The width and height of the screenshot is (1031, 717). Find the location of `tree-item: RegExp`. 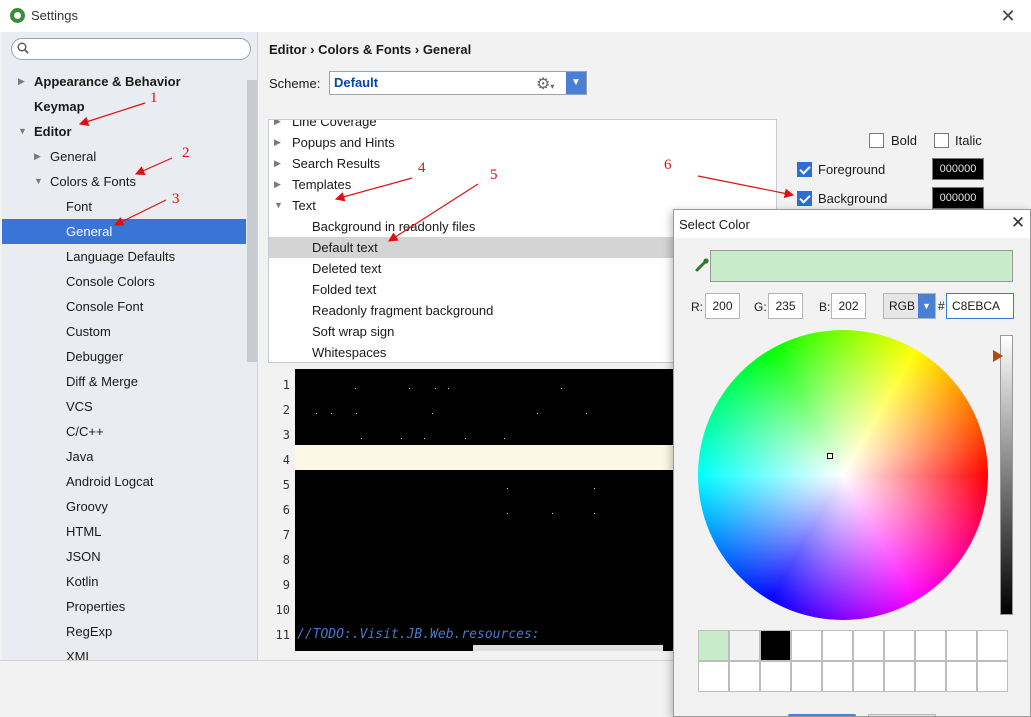

tree-item: RegExp is located at coordinates (124, 631).